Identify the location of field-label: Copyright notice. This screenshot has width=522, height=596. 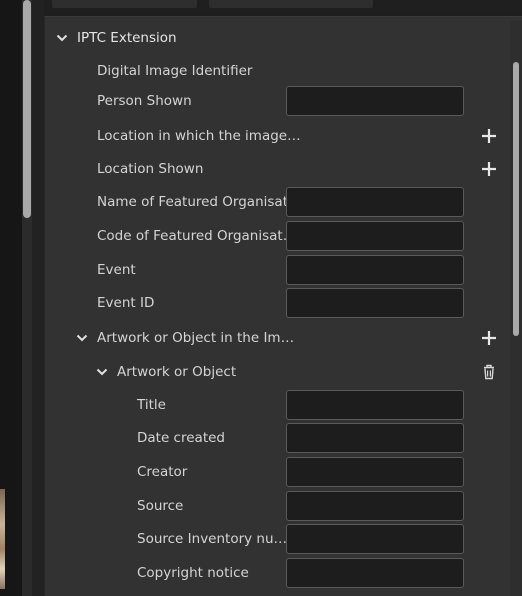
(193, 573).